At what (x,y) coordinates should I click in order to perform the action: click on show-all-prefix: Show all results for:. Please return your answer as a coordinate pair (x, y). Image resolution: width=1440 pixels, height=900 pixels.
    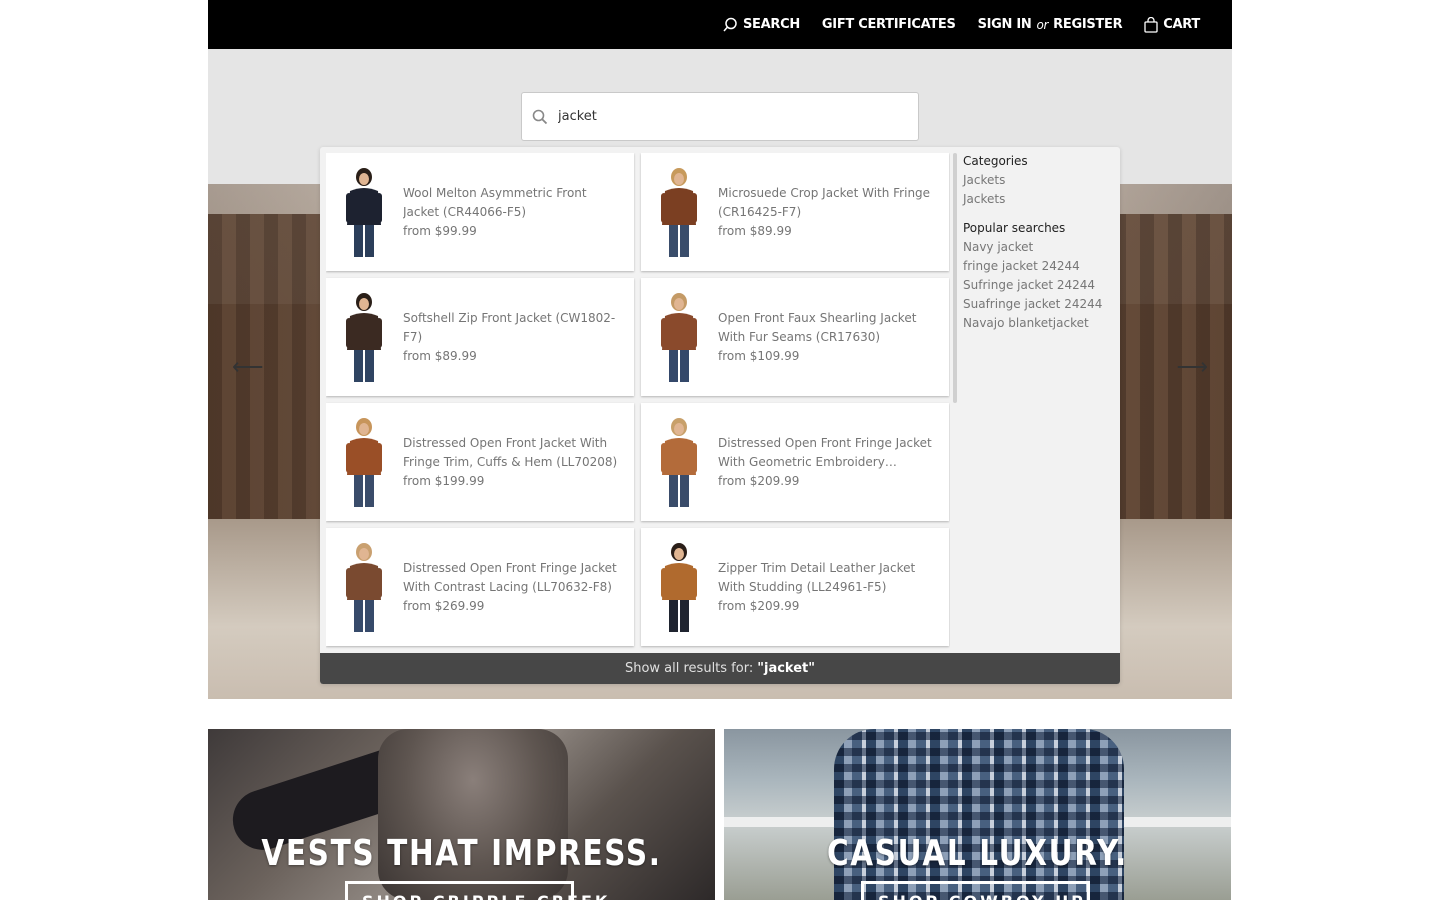
    Looking at the image, I should click on (689, 668).